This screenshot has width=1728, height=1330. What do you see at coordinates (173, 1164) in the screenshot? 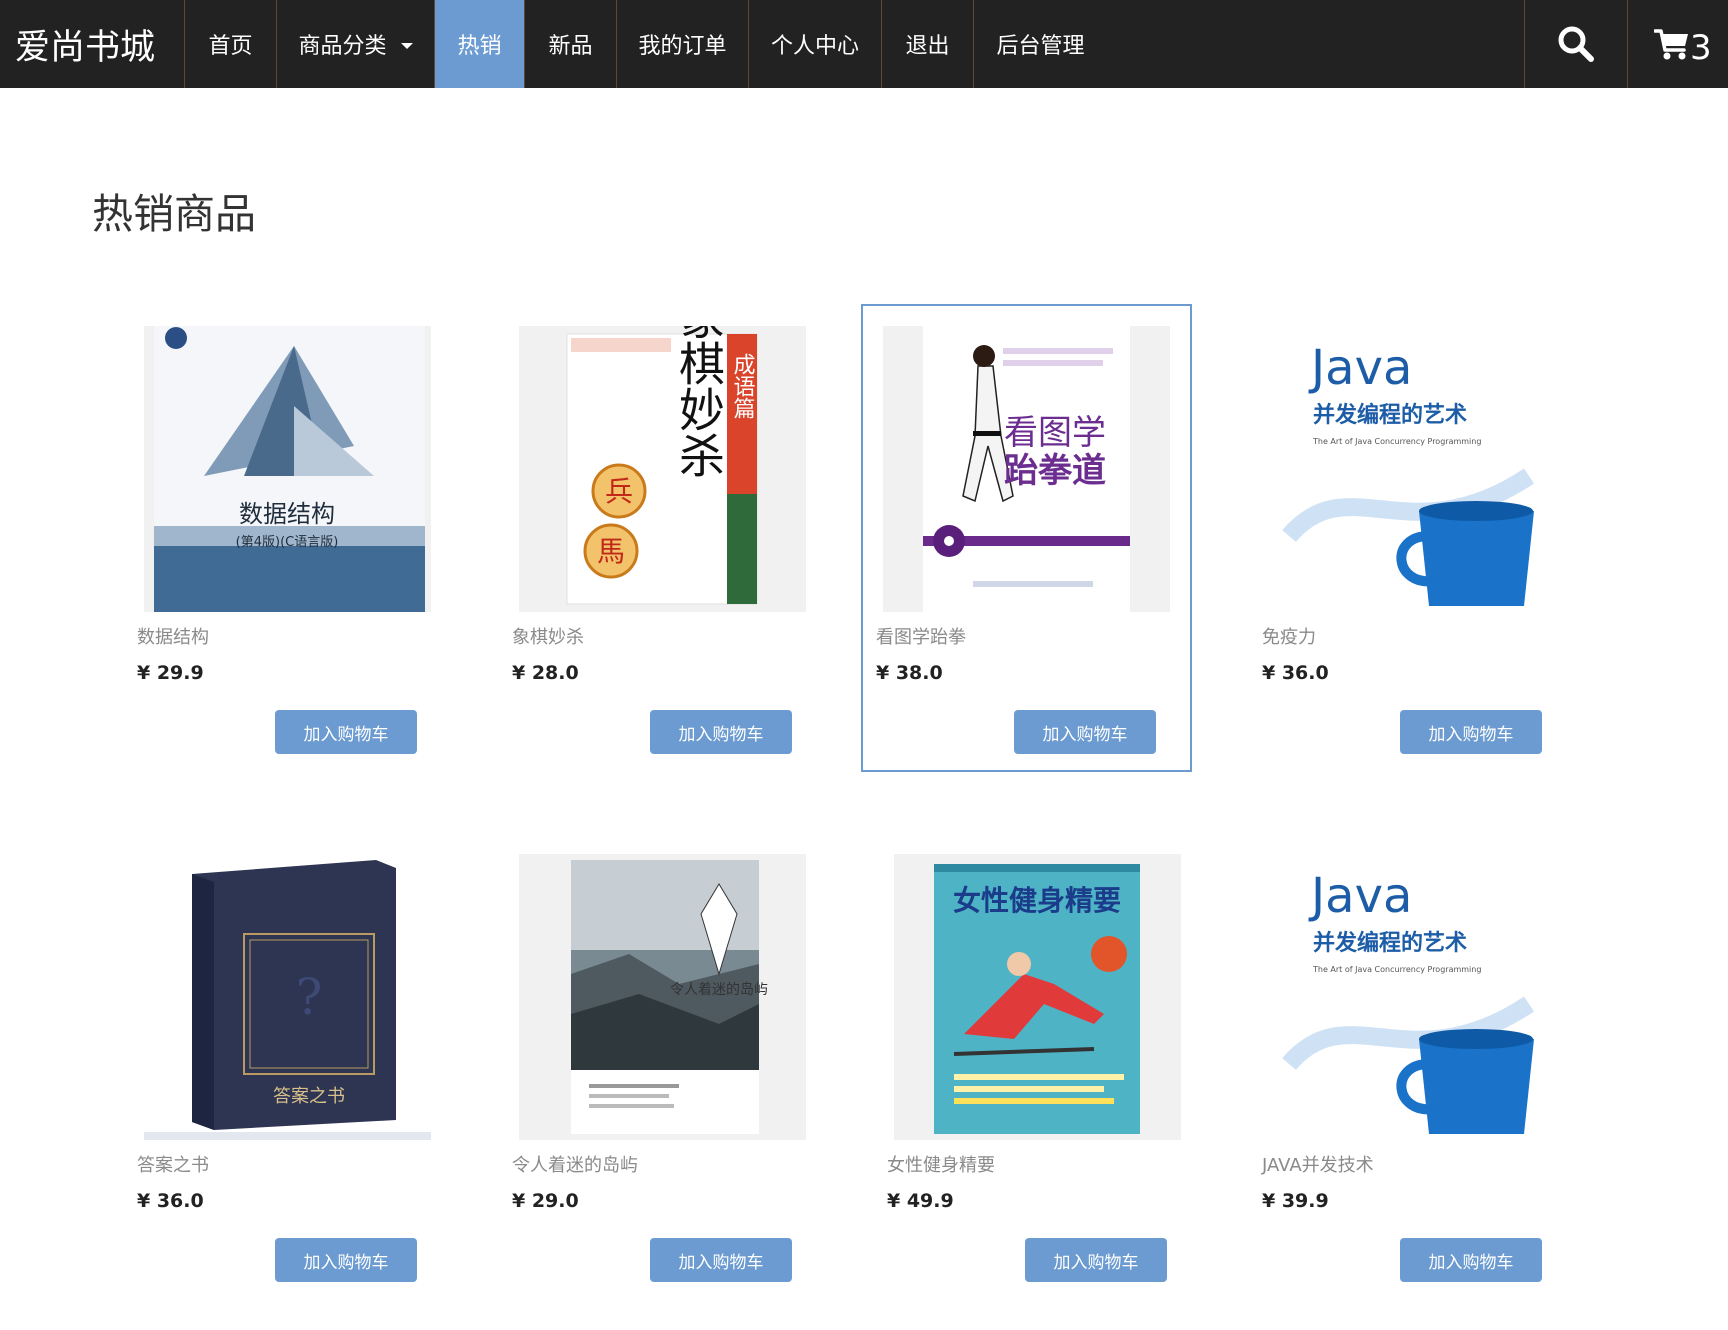
I see `product-name: 答案之书` at bounding box center [173, 1164].